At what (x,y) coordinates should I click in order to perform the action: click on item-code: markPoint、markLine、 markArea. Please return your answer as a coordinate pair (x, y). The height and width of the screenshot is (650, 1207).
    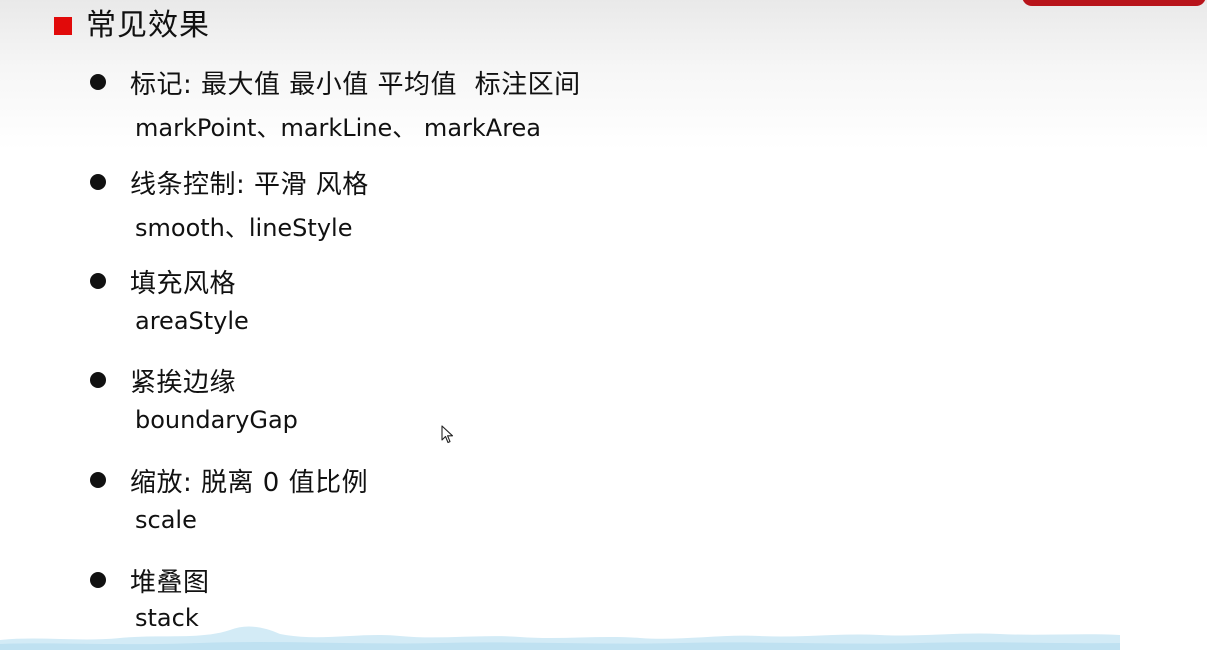
    Looking at the image, I should click on (338, 128).